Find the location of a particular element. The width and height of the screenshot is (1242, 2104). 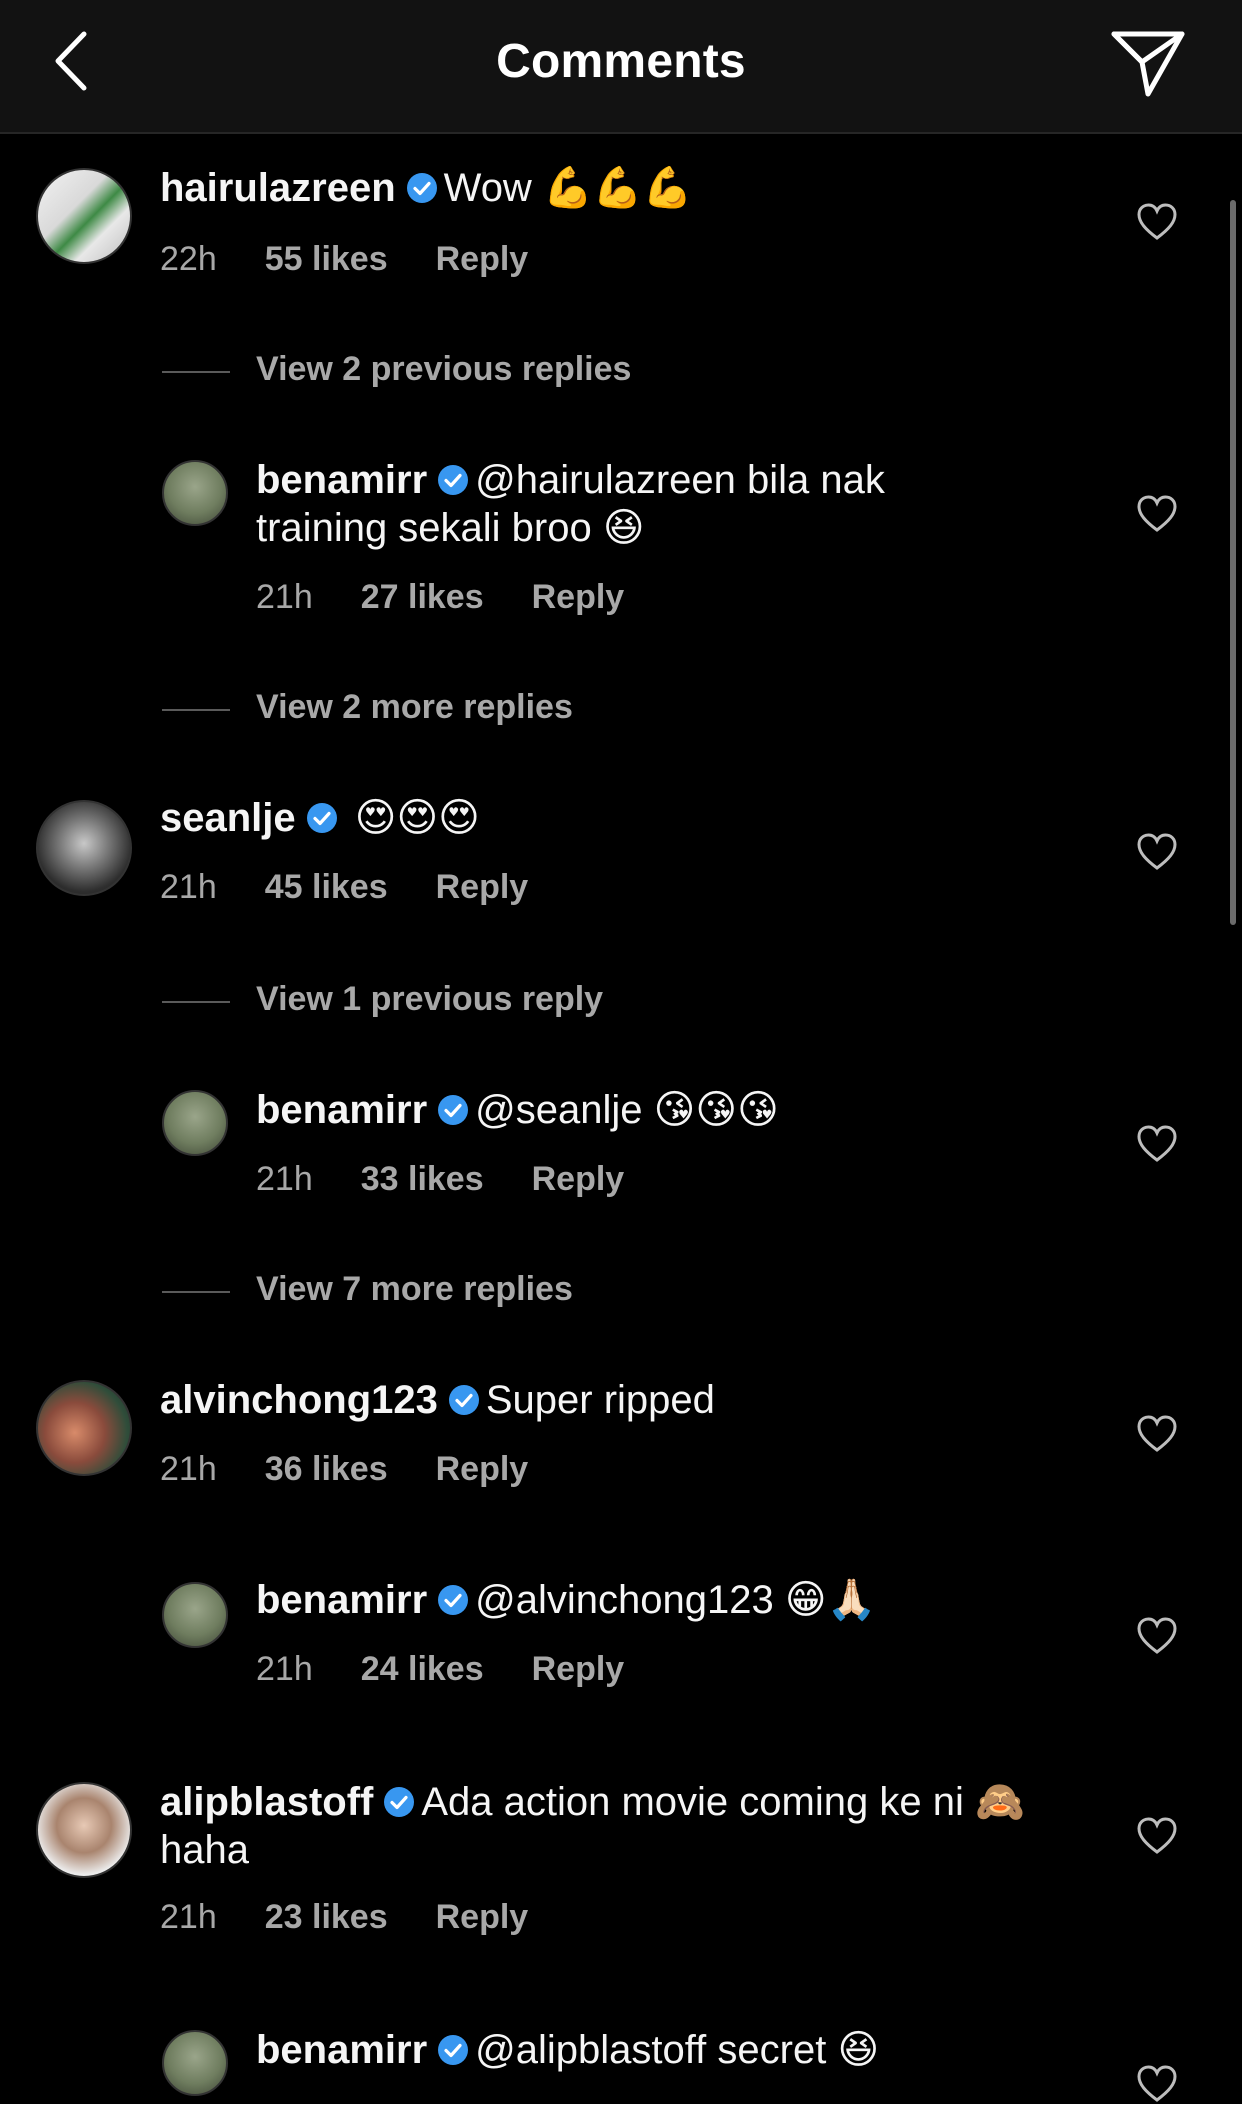

comment-text: benamirr @seanlje 😘😘😘 is located at coordinates (636, 1110).